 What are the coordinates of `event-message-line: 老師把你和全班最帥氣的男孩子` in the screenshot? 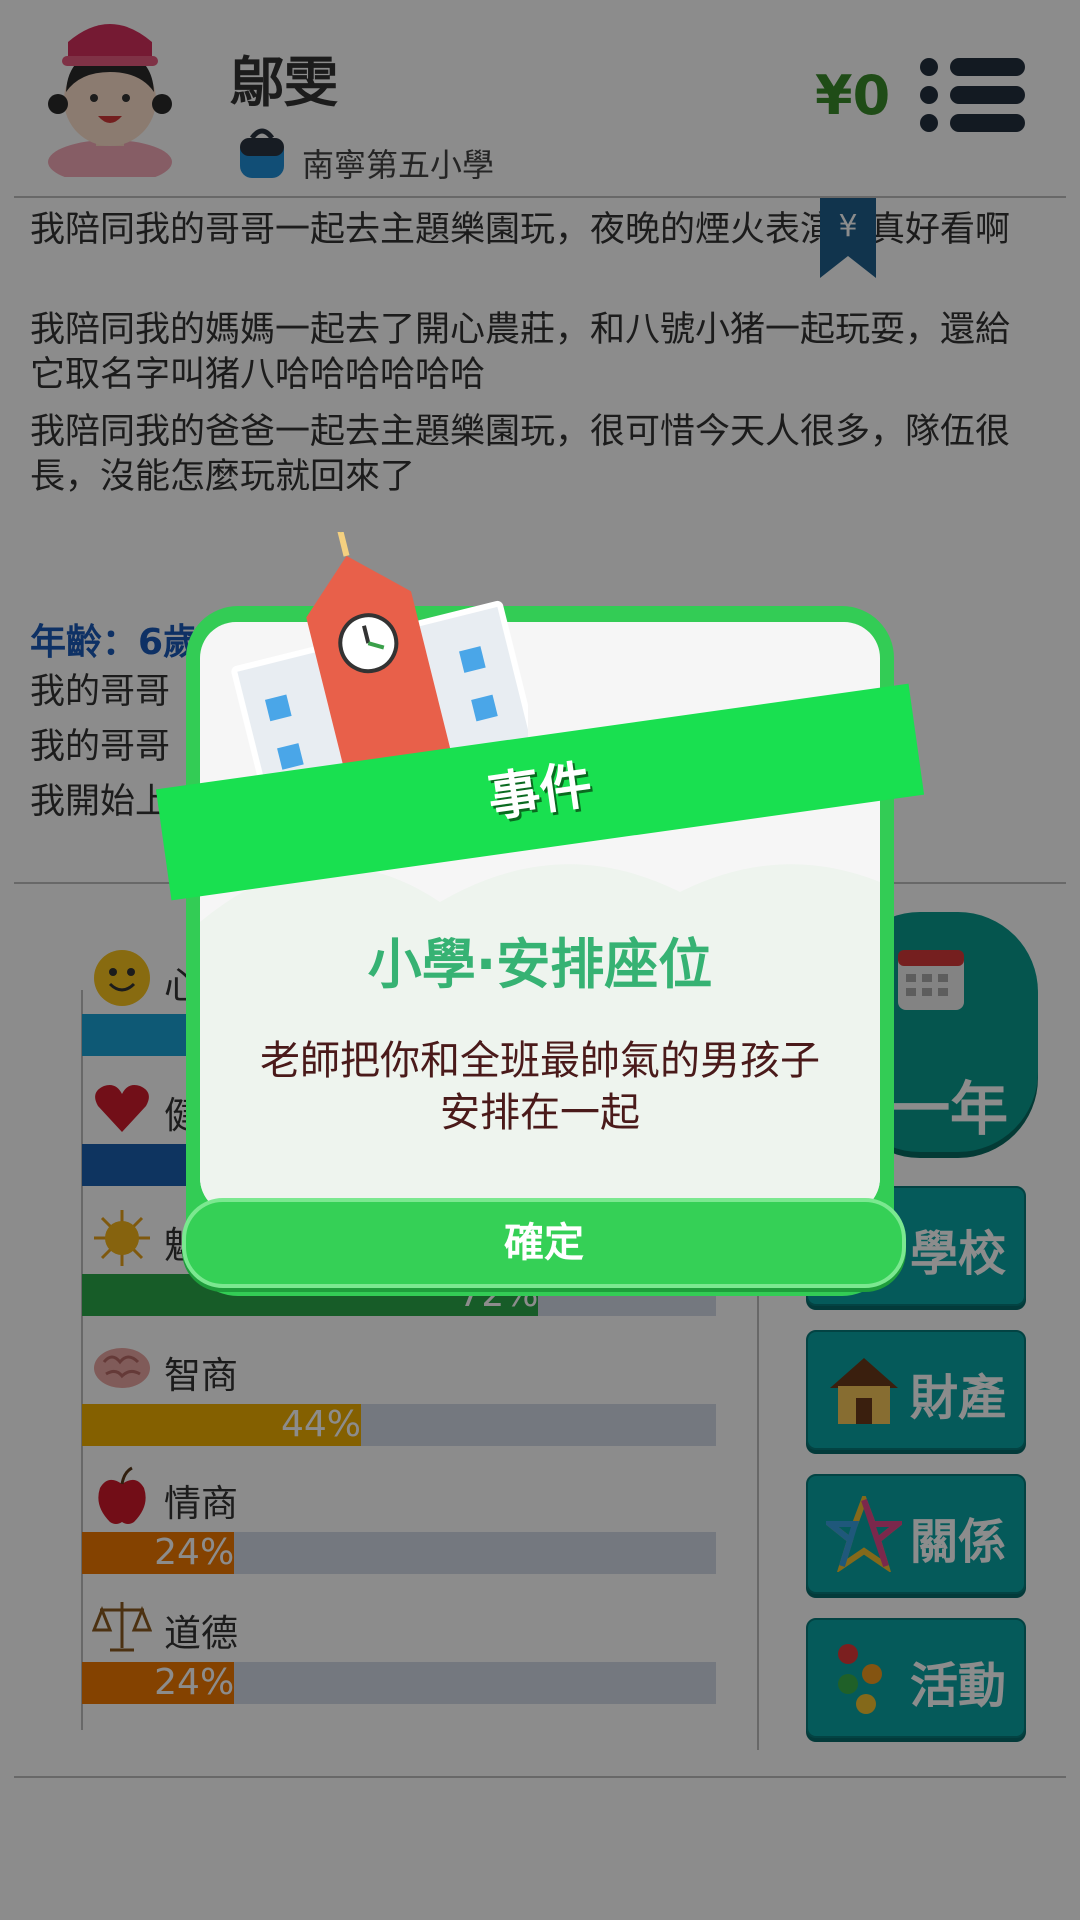 It's located at (540, 1061).